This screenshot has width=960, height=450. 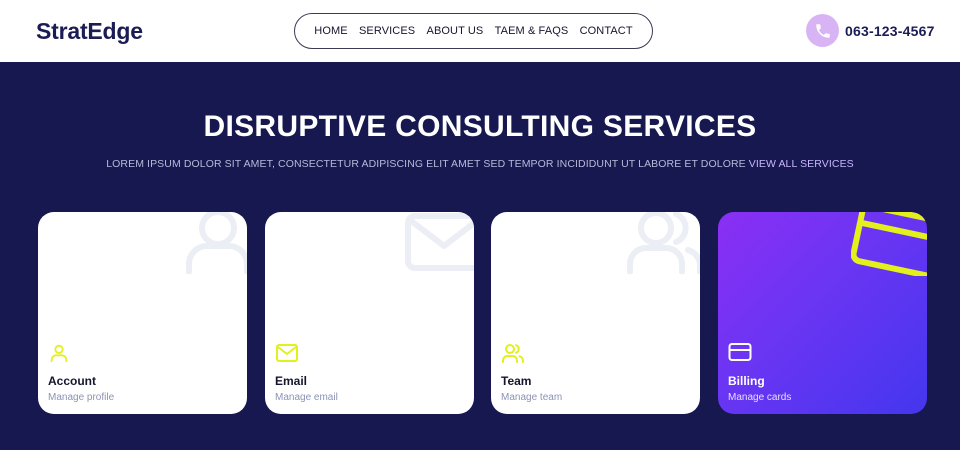 What do you see at coordinates (89, 31) in the screenshot?
I see `logo: StratEdge` at bounding box center [89, 31].